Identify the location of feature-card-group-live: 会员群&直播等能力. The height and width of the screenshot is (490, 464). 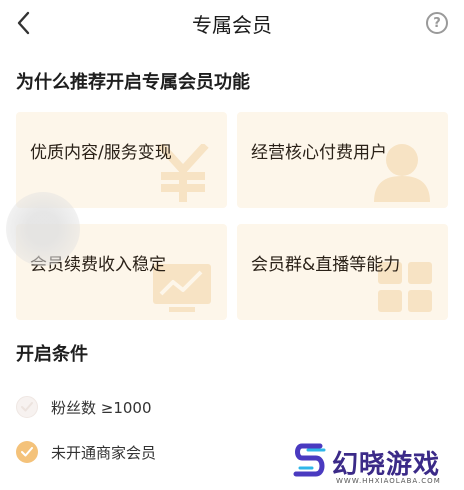
(342, 272).